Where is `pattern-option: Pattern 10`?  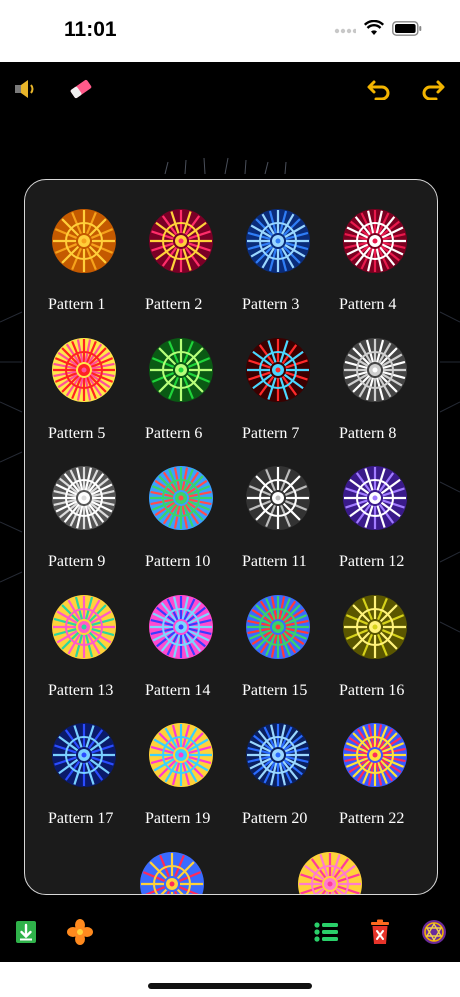 pattern-option: Pattern 10 is located at coordinates (181, 529).